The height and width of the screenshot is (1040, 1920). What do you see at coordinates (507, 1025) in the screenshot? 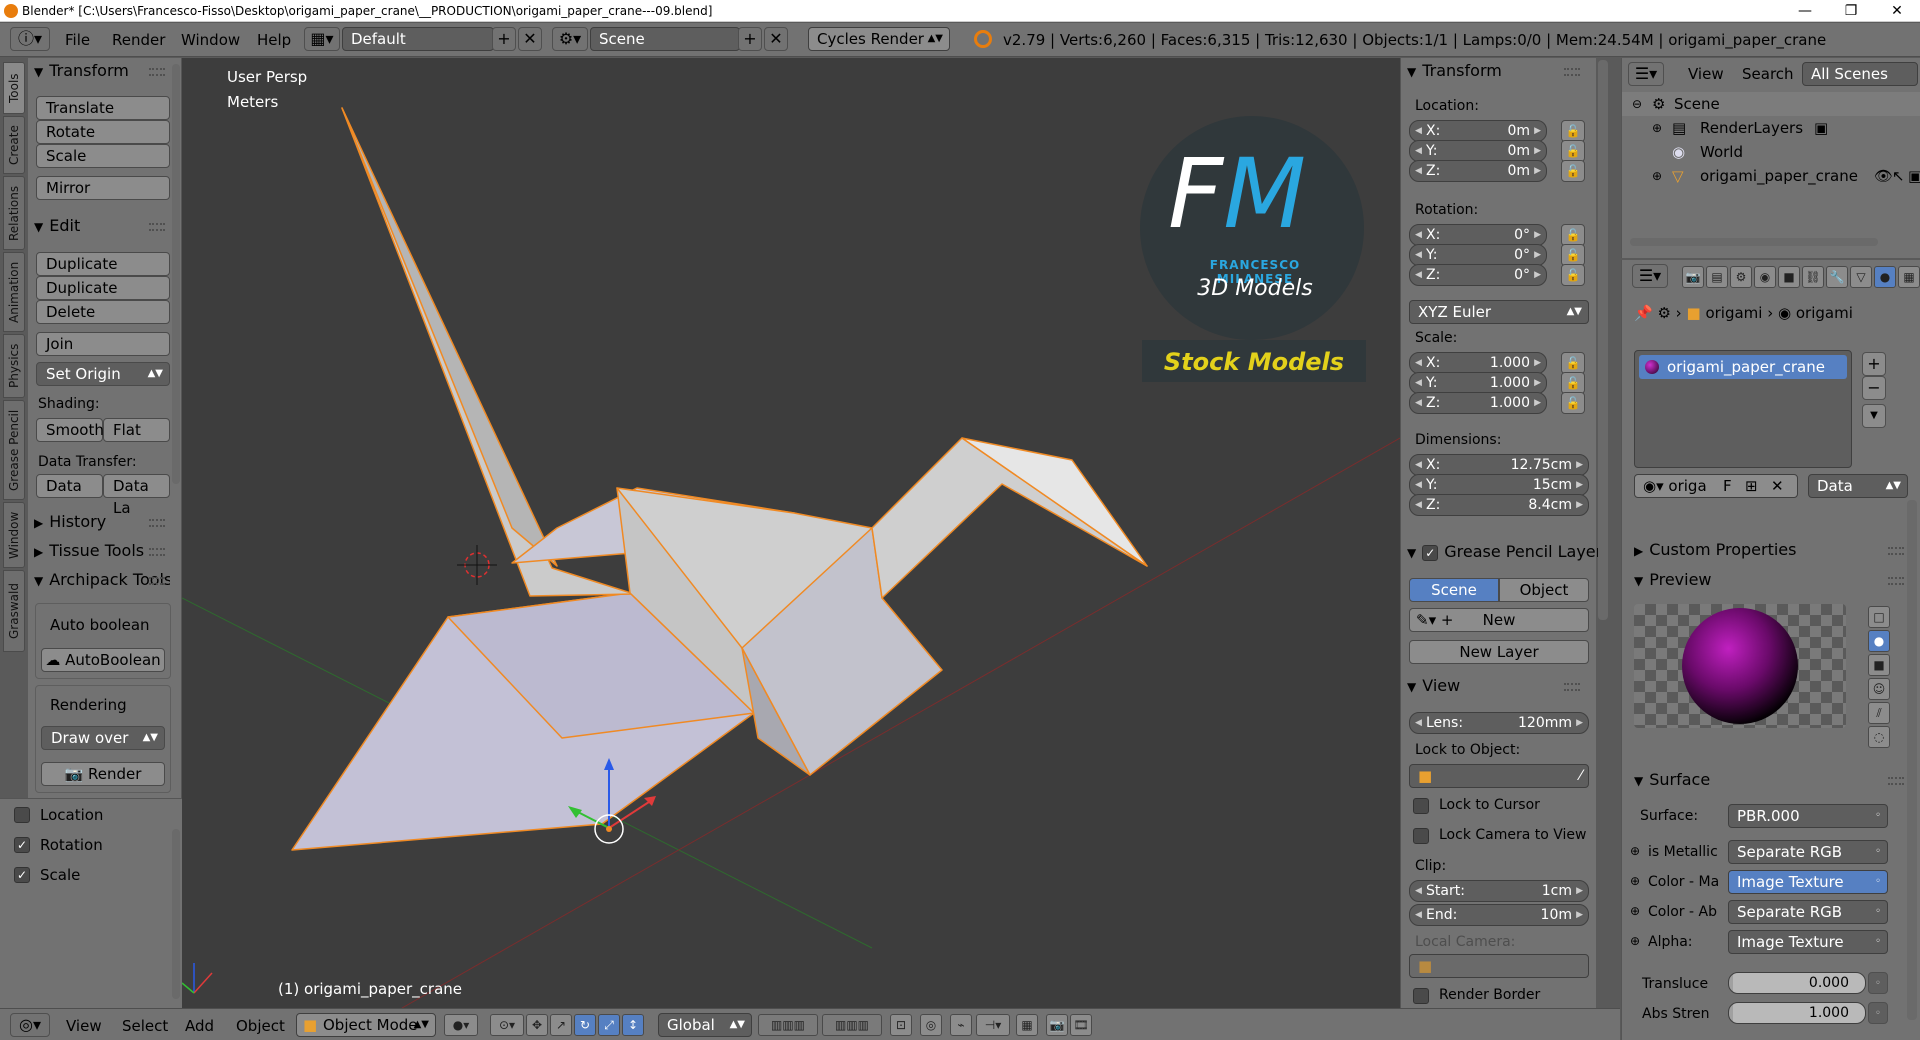
I see `pivot-point-icon: ⊙▾` at bounding box center [507, 1025].